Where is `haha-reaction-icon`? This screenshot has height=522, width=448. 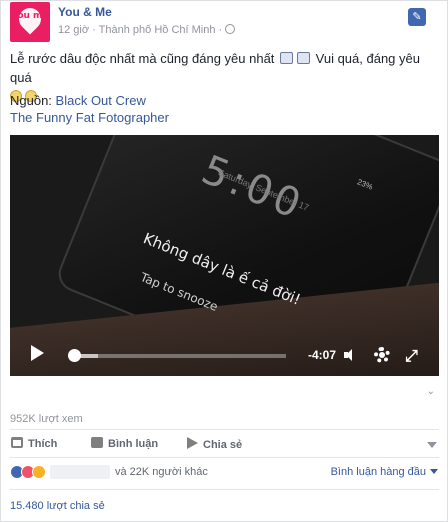
haha-reaction-icon is located at coordinates (39, 472).